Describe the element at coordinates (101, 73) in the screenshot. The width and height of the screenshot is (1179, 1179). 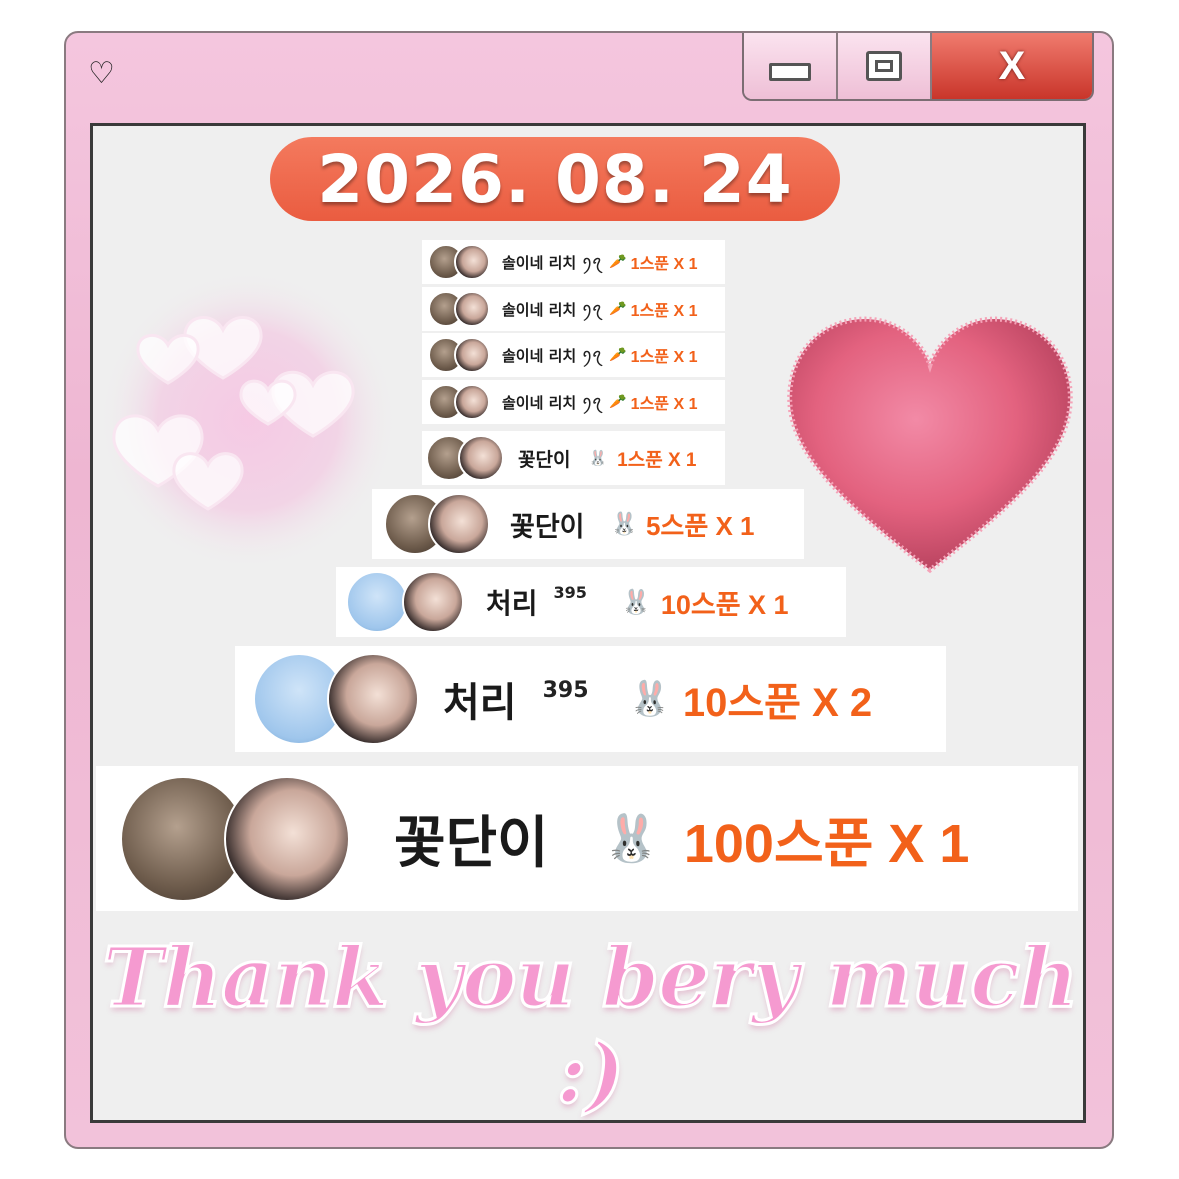
I see `heart-icon: ♡` at that location.